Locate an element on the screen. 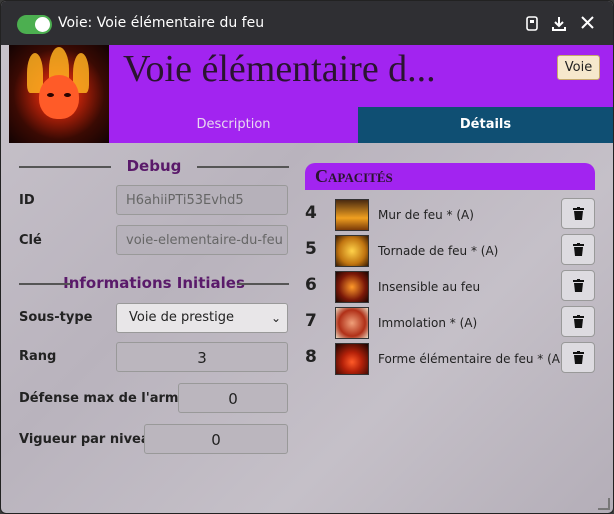  capacity-name: Tornade de feu * (A) is located at coordinates (438, 251).